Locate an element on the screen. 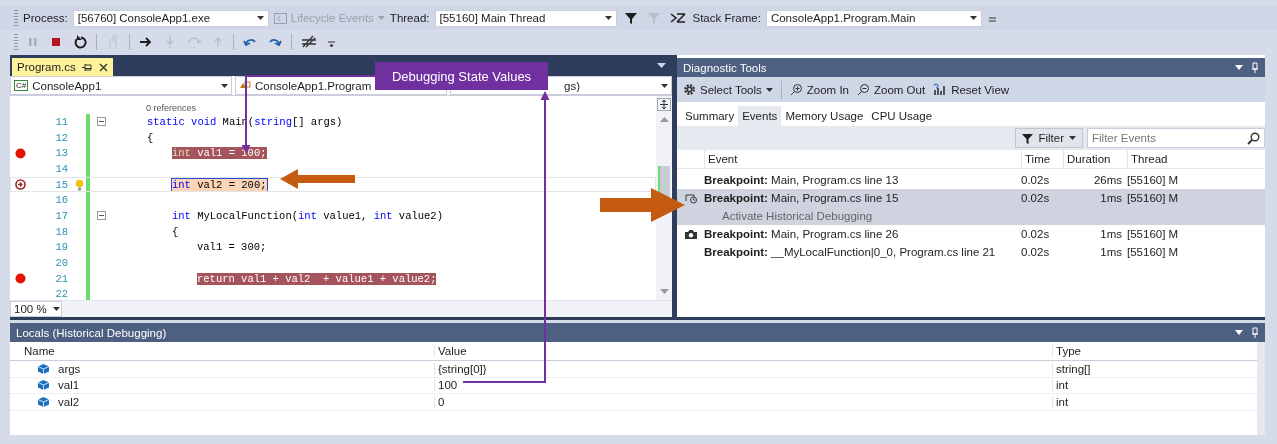 The width and height of the screenshot is (1277, 444). panel-title: Diagnostic Tools is located at coordinates (725, 67).